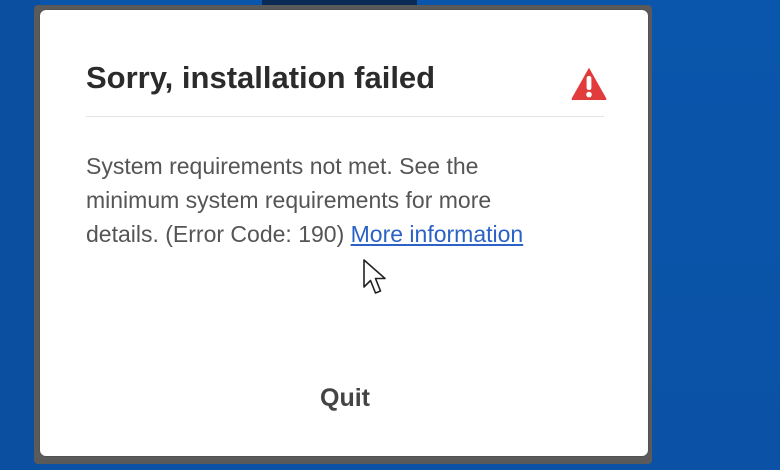 This screenshot has height=470, width=780. What do you see at coordinates (374, 276) in the screenshot?
I see `mouse-pointer-icon` at bounding box center [374, 276].